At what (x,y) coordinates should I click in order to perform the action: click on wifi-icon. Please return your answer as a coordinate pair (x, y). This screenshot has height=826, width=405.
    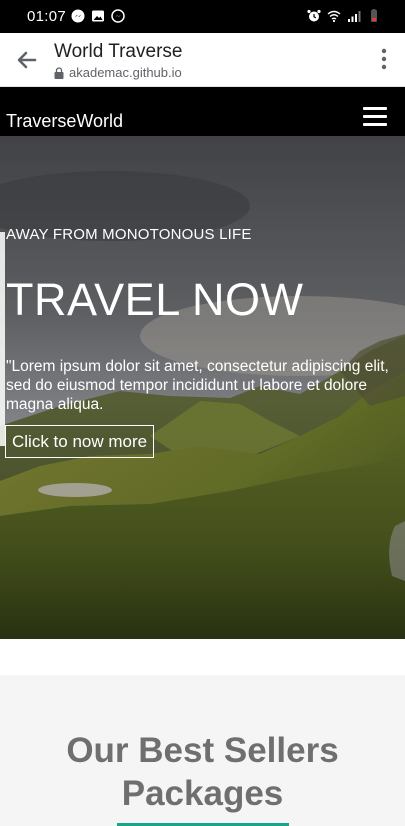
    Looking at the image, I should click on (334, 16).